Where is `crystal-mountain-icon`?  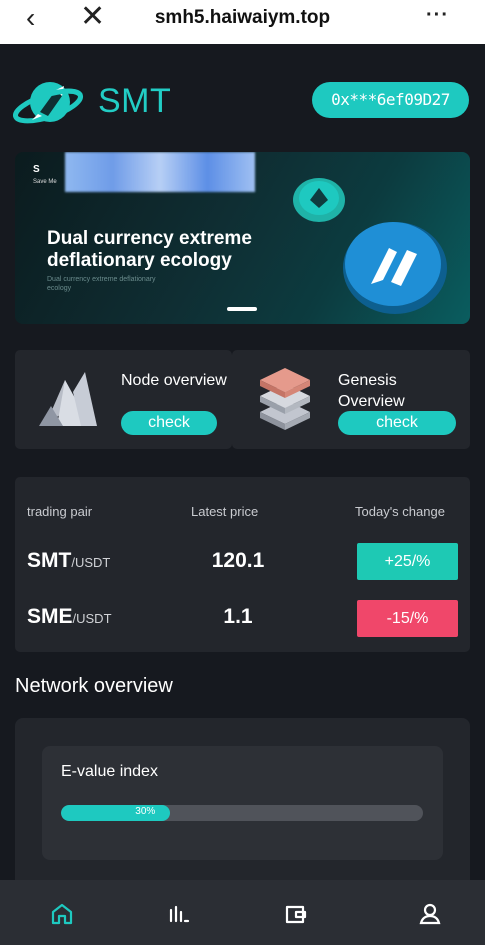
crystal-mountain-icon is located at coordinates (68, 399).